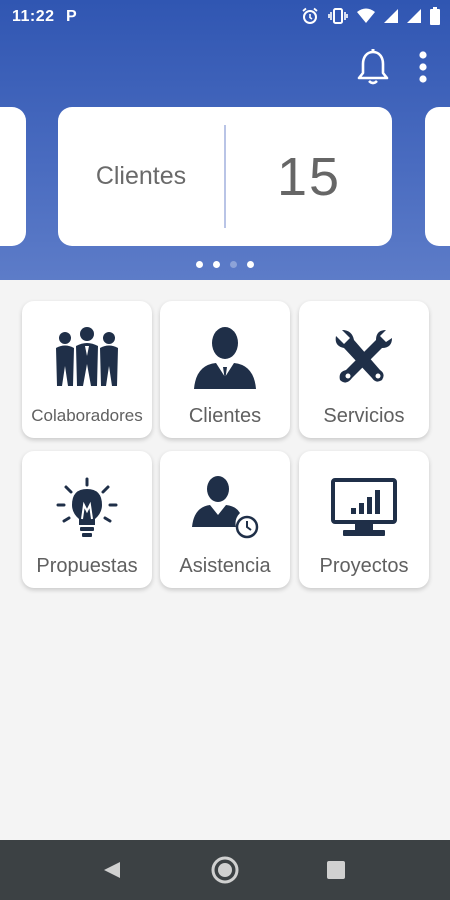 This screenshot has height=900, width=450. What do you see at coordinates (141, 176) in the screenshot?
I see `summary-card-label: Clientes` at bounding box center [141, 176].